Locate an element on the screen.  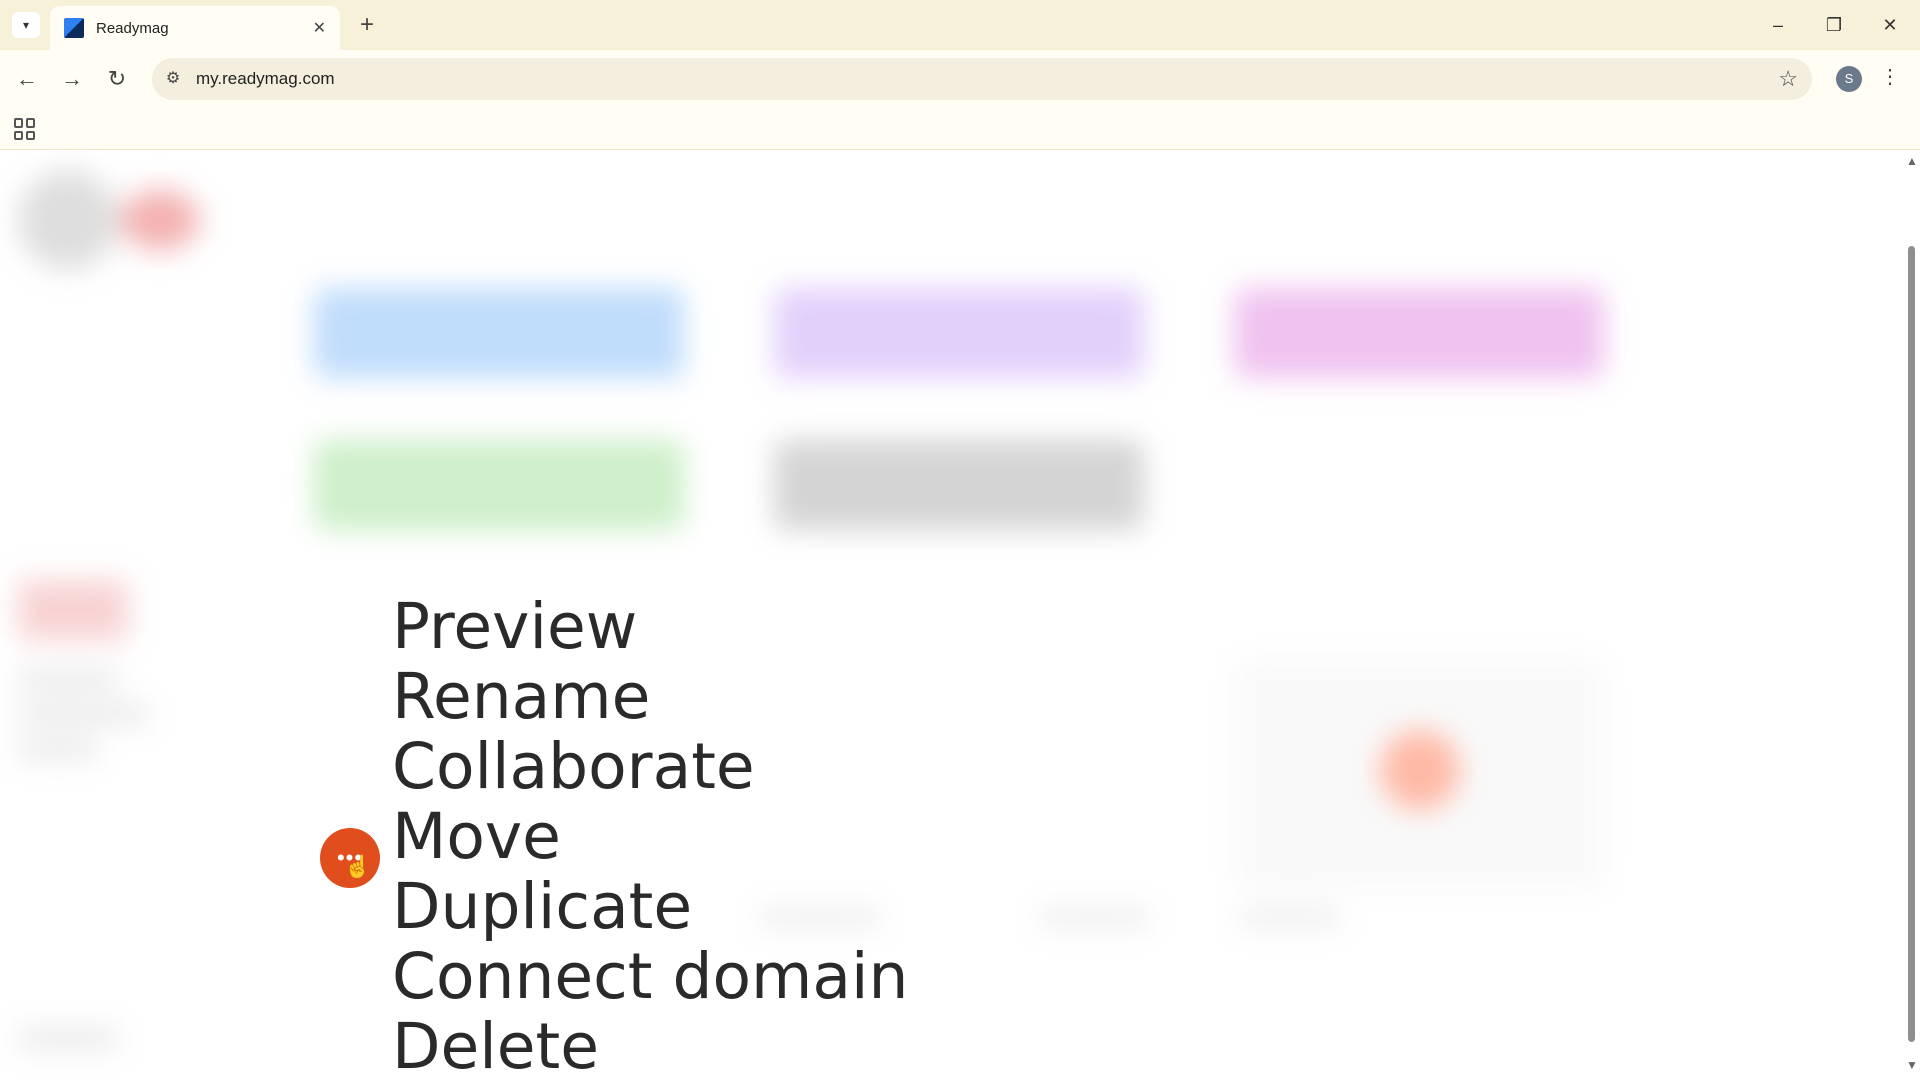
reload-button: ↻ is located at coordinates (117, 79).